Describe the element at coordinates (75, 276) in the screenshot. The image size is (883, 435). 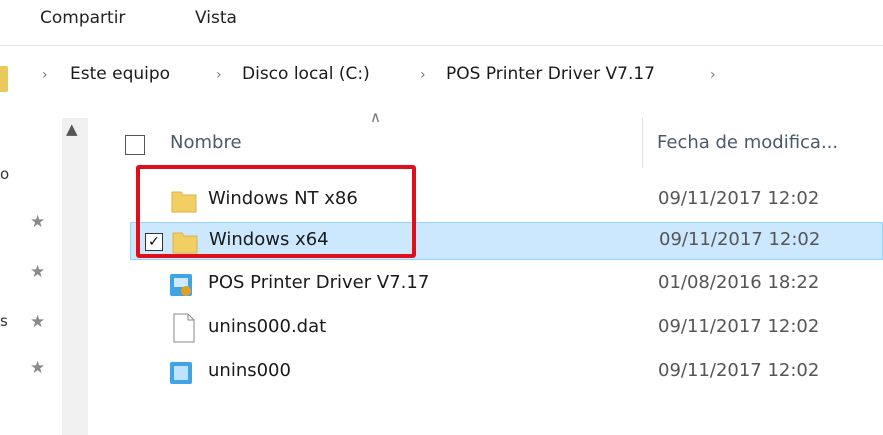
I see `nav-scrollbar` at that location.